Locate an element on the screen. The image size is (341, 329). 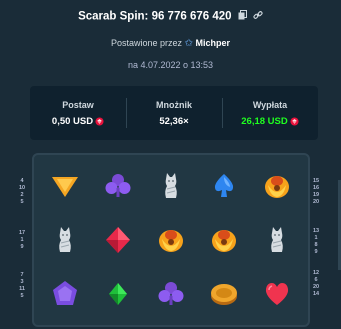
payline-number: 4 is located at coordinates (22, 181).